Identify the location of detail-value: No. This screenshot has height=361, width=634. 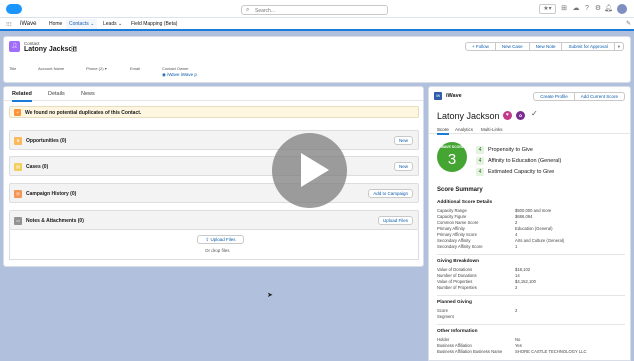
(518, 339).